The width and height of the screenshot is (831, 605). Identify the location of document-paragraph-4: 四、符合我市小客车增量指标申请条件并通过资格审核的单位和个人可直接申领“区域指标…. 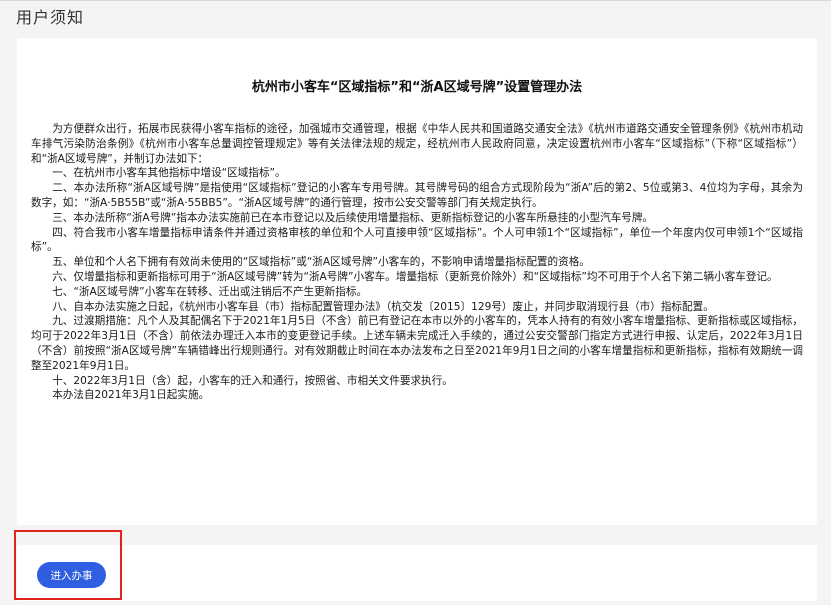
(417, 240).